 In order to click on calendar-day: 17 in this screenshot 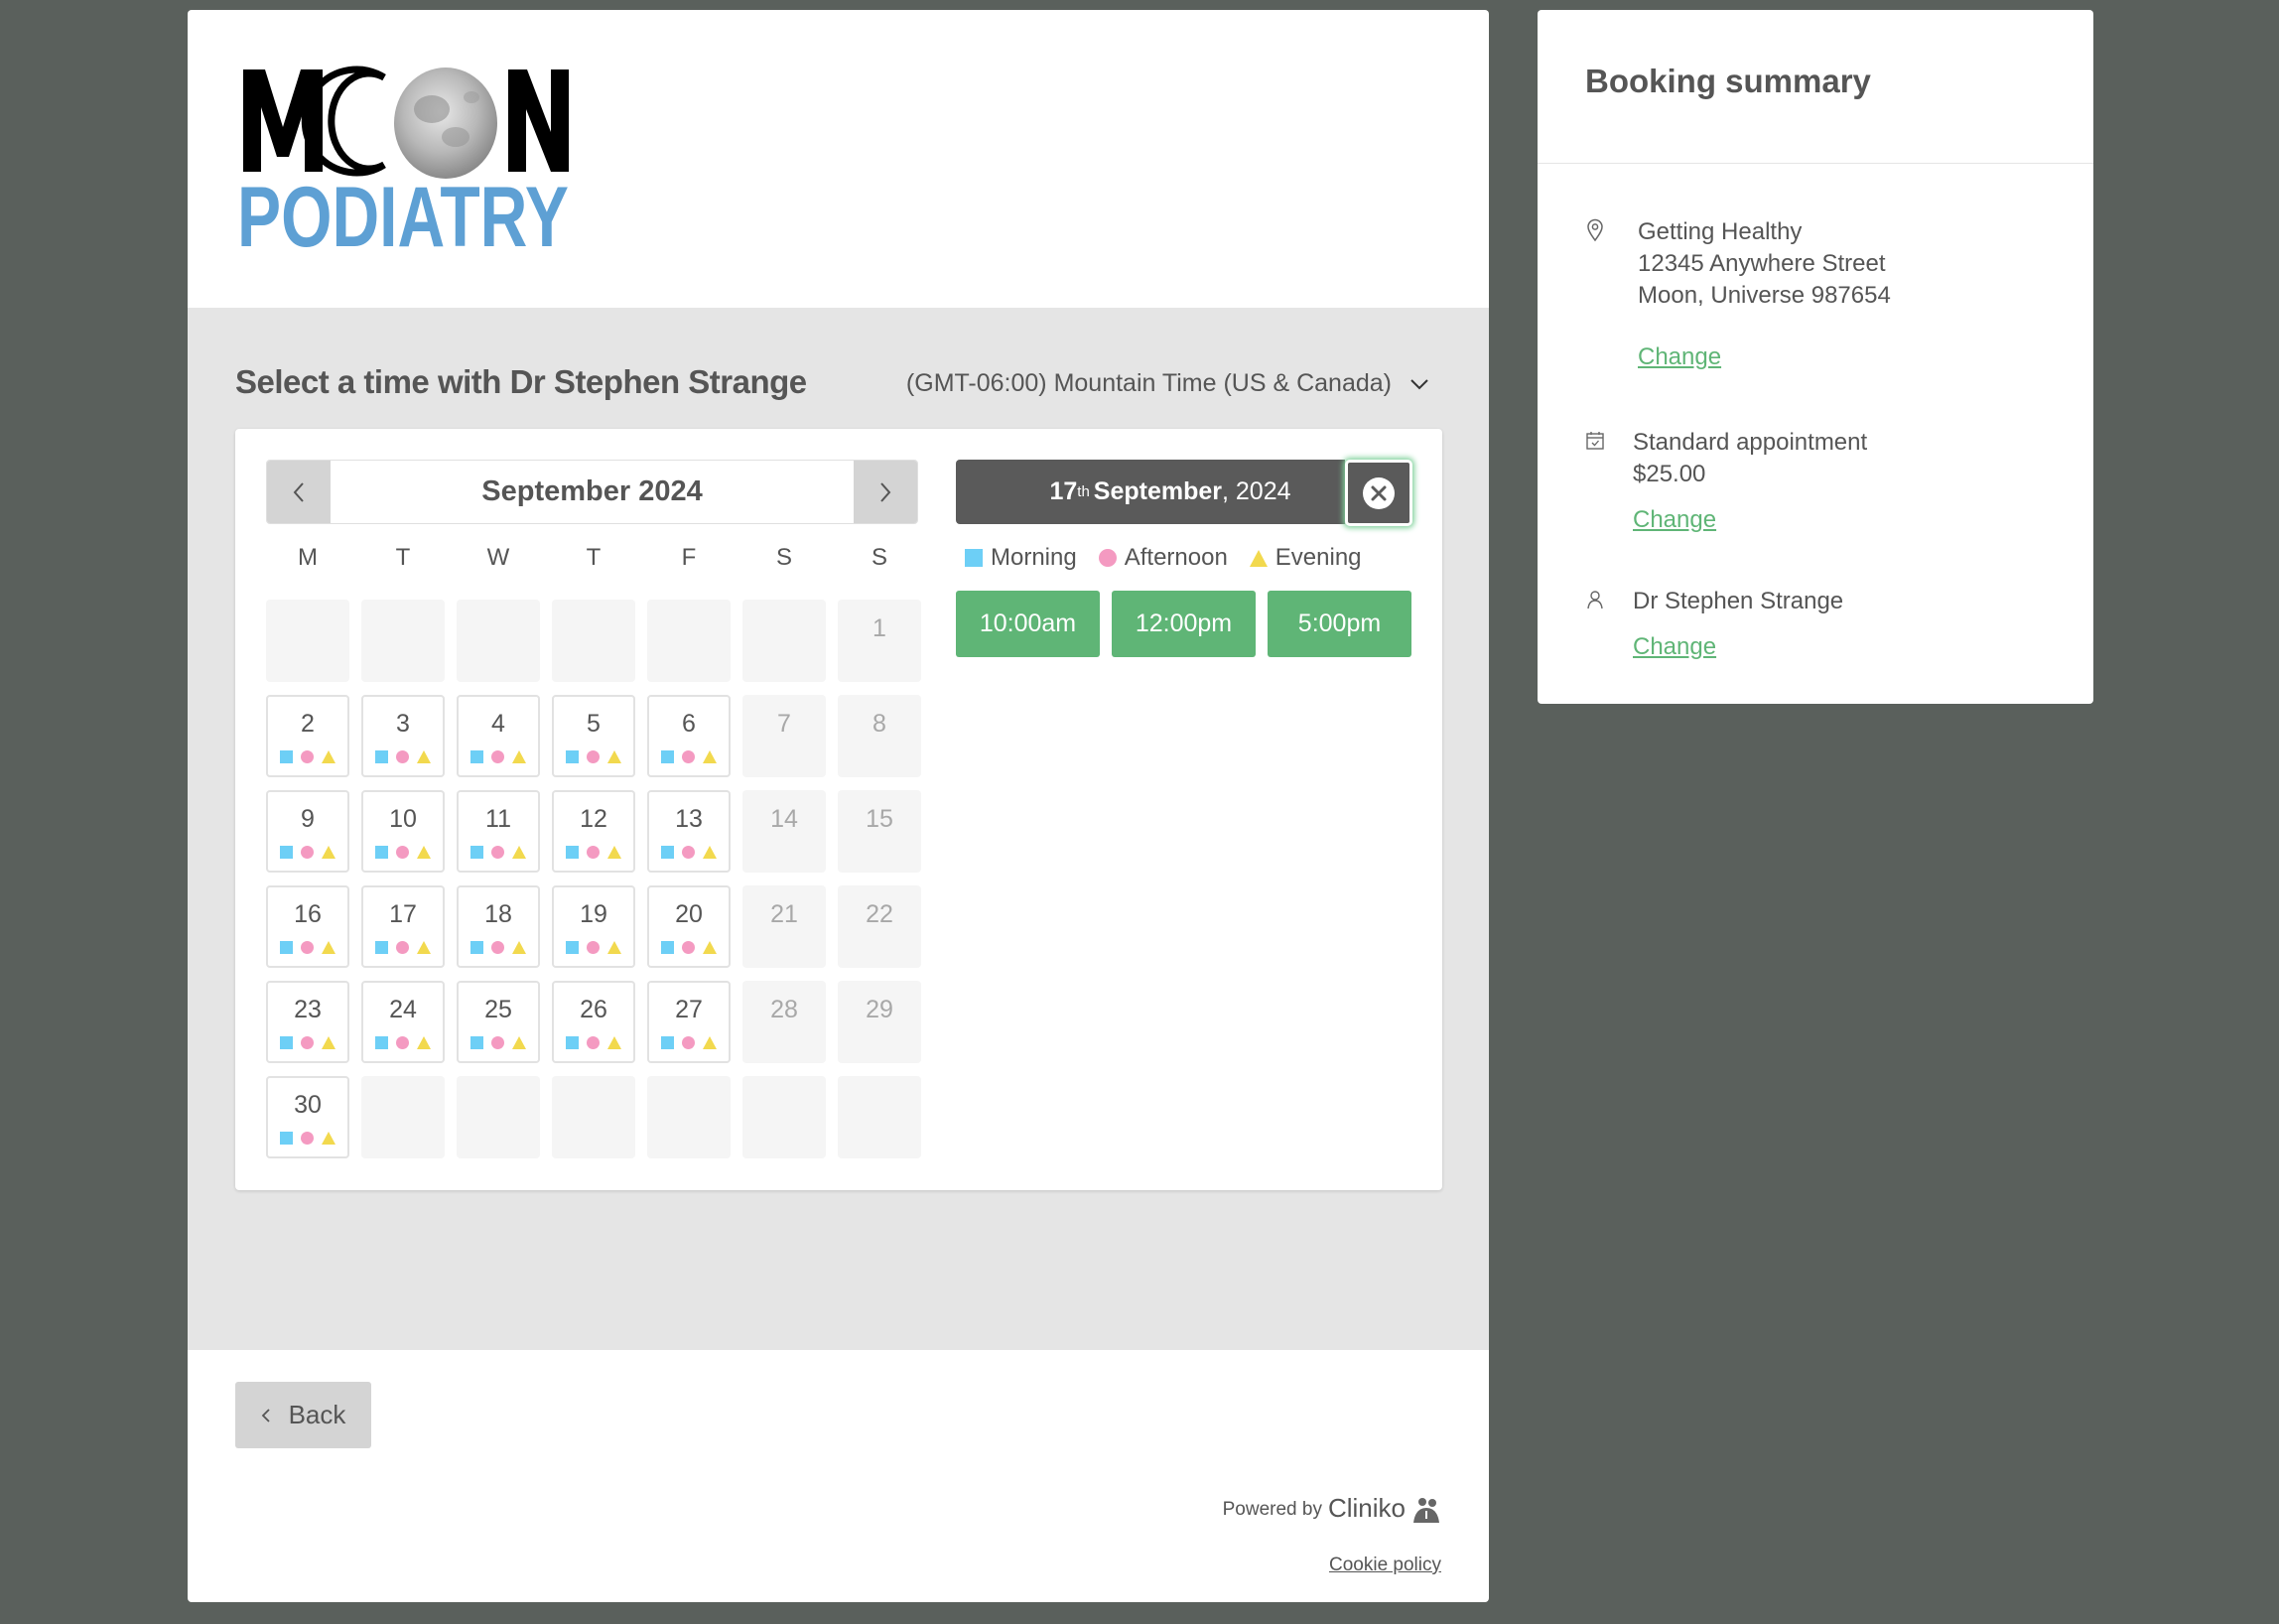, I will do `click(403, 926)`.